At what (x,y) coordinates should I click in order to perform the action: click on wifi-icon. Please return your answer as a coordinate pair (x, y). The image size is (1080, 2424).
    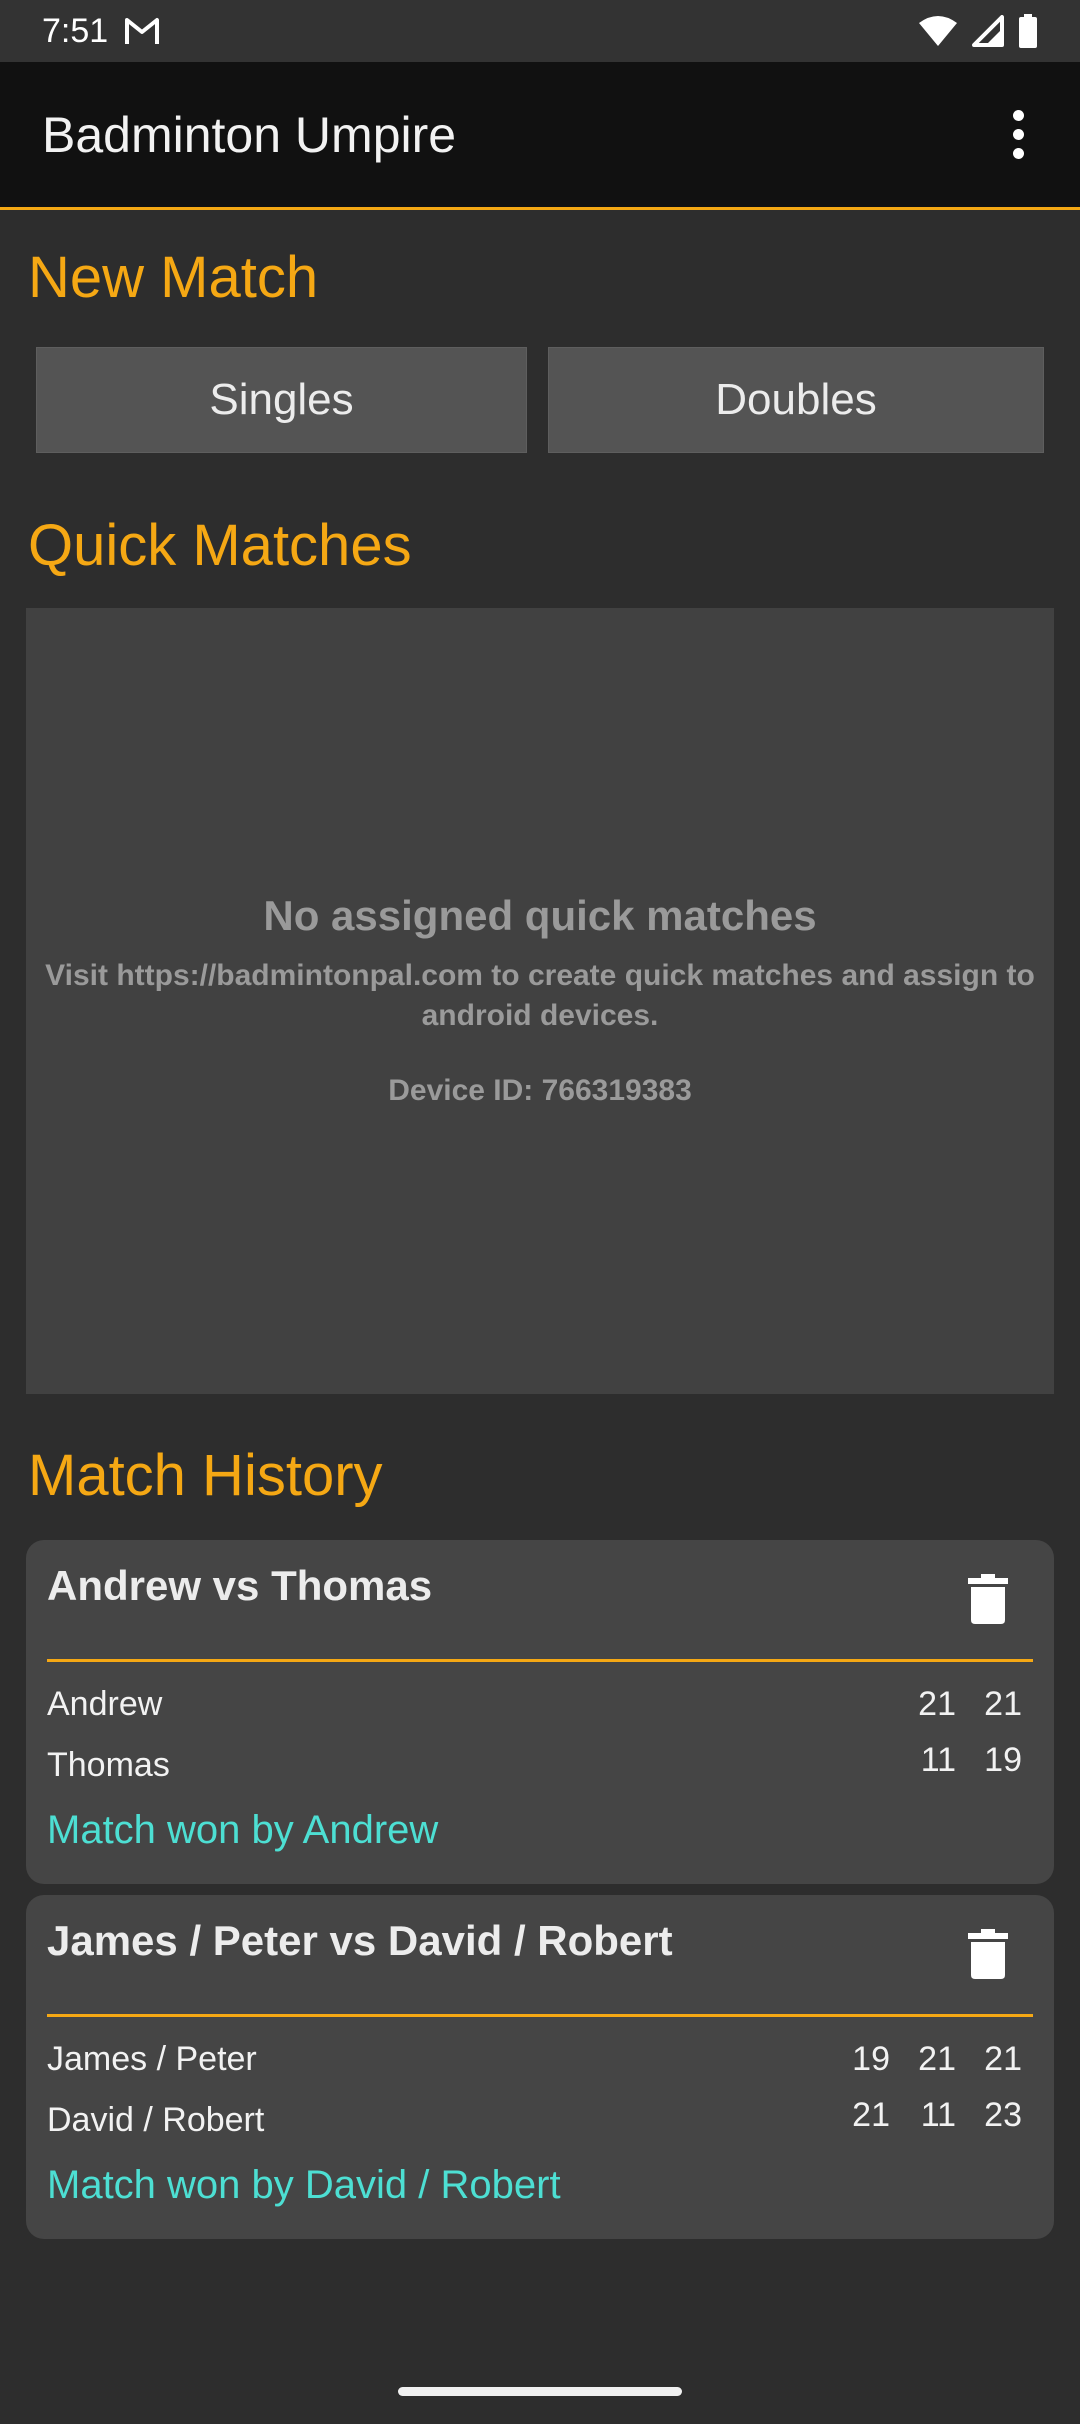
    Looking at the image, I should click on (938, 31).